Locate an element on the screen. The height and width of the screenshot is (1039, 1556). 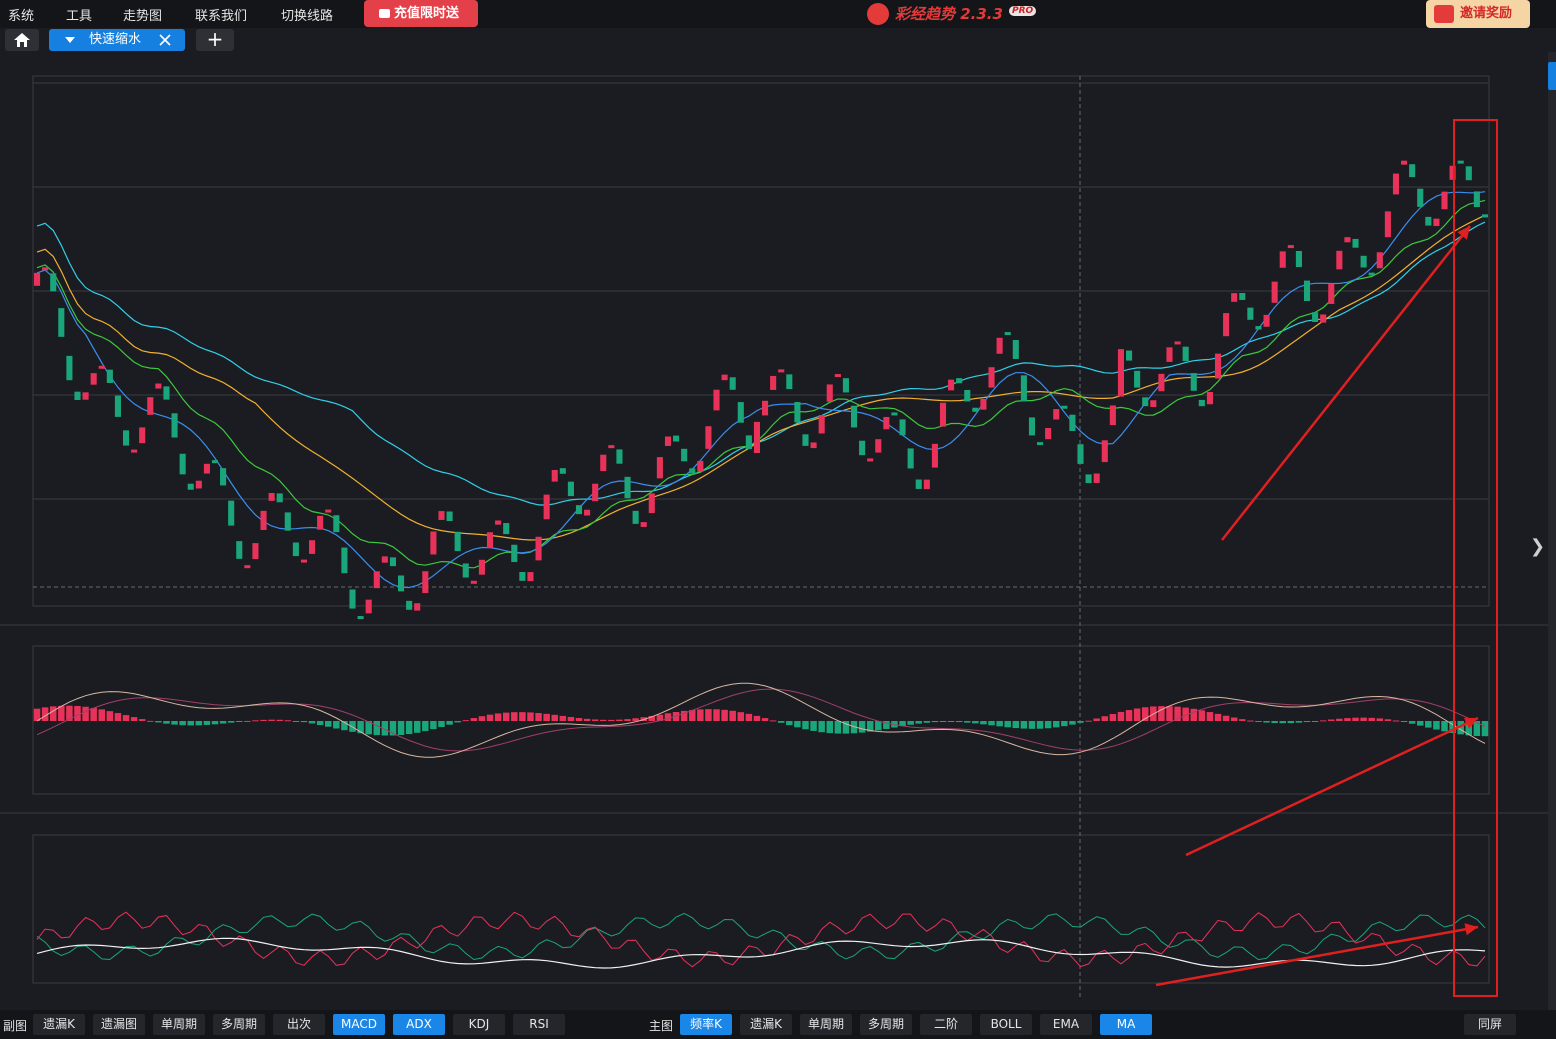
panel-divider-adx is located at coordinates (774, 813).